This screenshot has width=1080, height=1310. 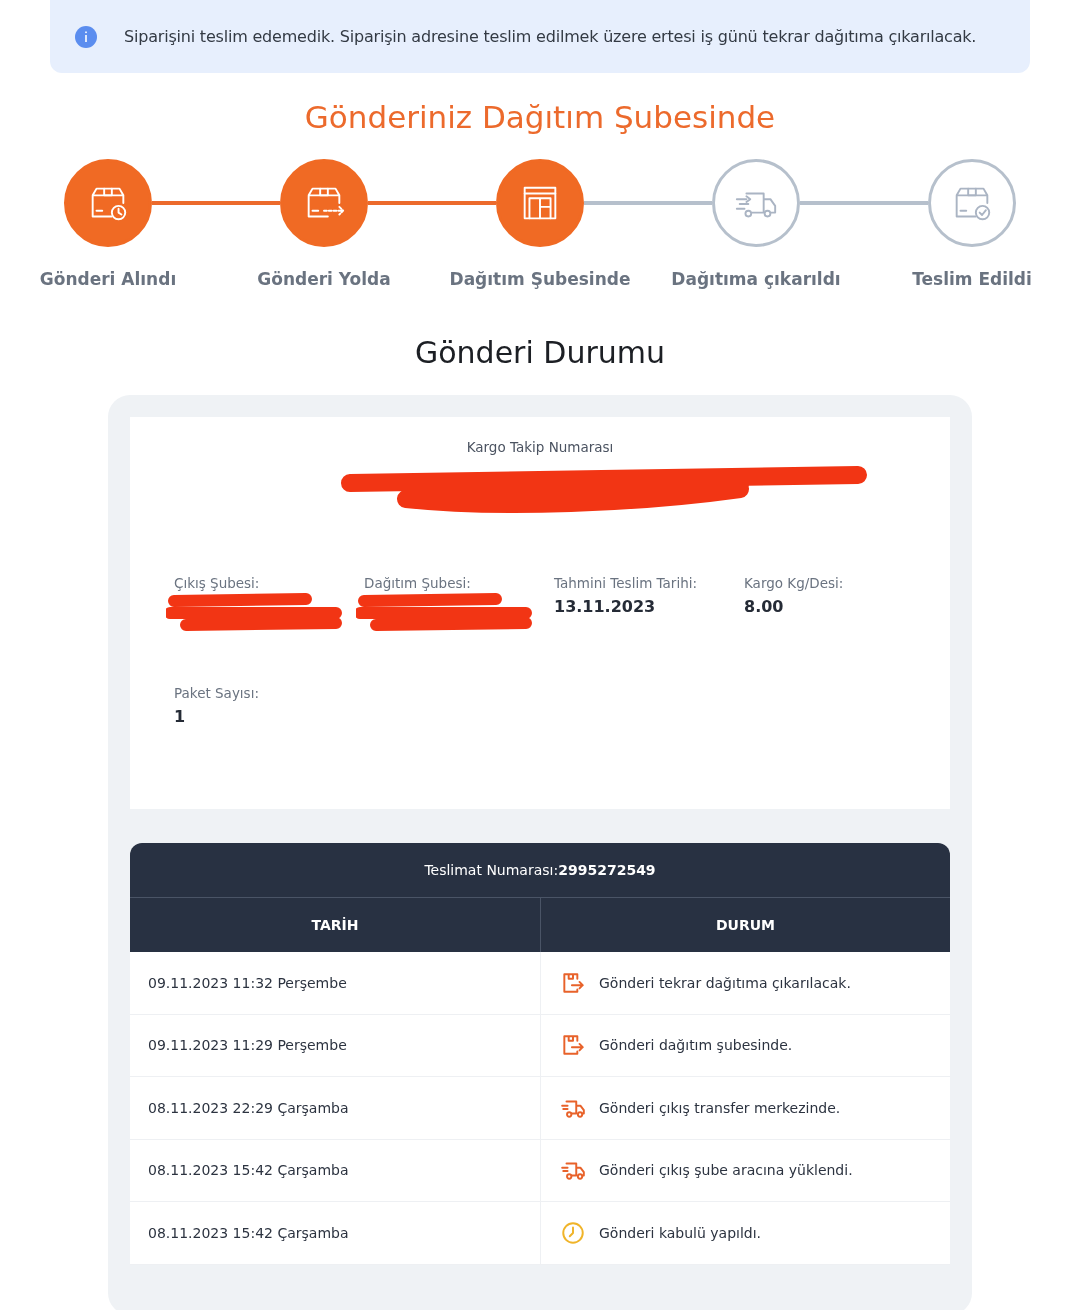 What do you see at coordinates (725, 982) in the screenshot?
I see `status-text: Gönderi tekrar dağıtıma çıkarılacak.` at bounding box center [725, 982].